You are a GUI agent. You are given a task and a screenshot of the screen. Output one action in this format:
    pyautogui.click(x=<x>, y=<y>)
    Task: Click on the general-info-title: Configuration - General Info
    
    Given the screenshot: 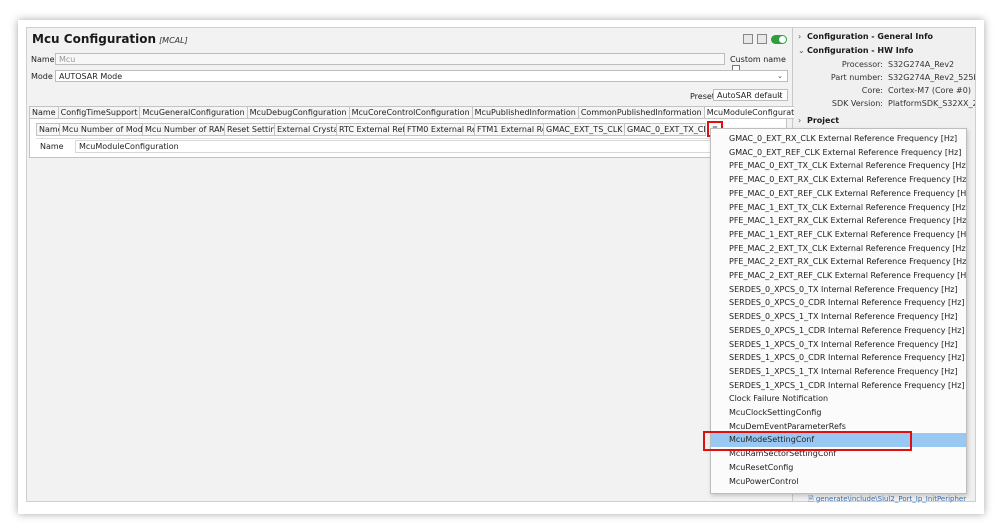 What is the action you would take?
    pyautogui.click(x=870, y=36)
    